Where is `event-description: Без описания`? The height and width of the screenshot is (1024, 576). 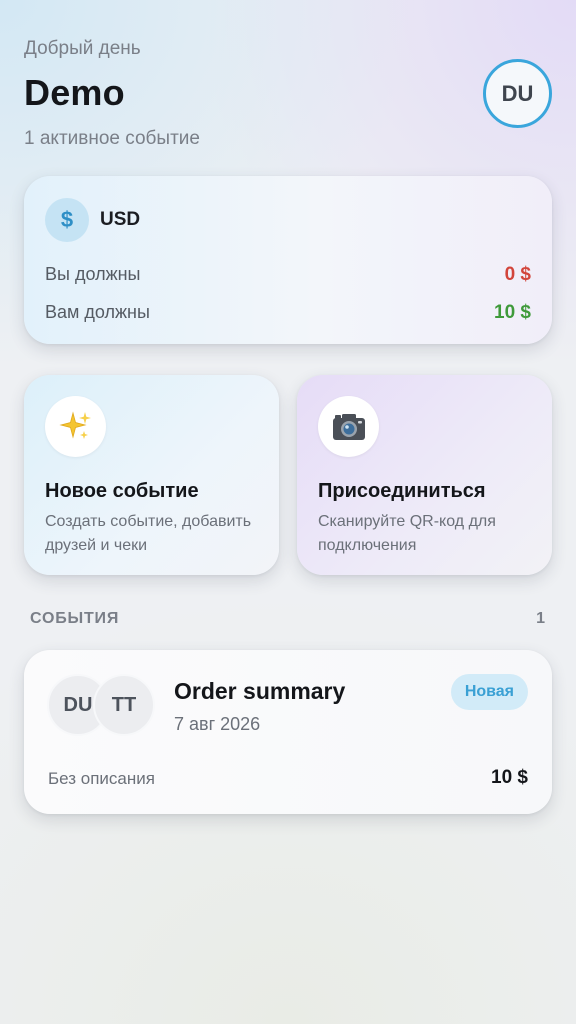
event-description: Без описания is located at coordinates (101, 778).